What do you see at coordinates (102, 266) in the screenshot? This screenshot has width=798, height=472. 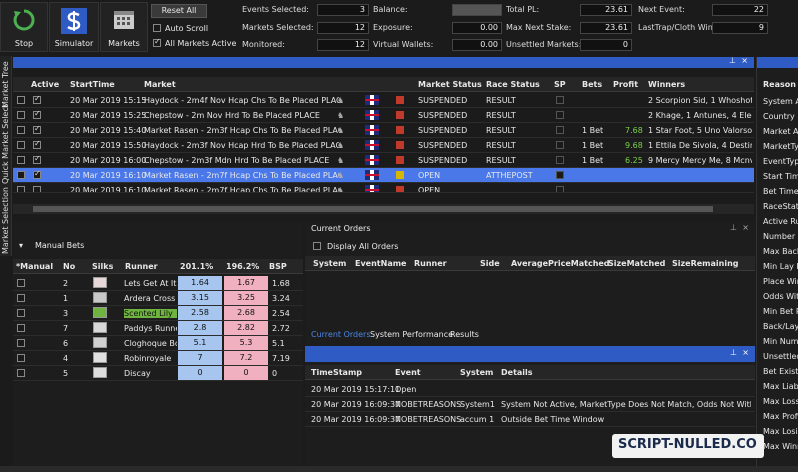 I see `col-silks: Silks` at bounding box center [102, 266].